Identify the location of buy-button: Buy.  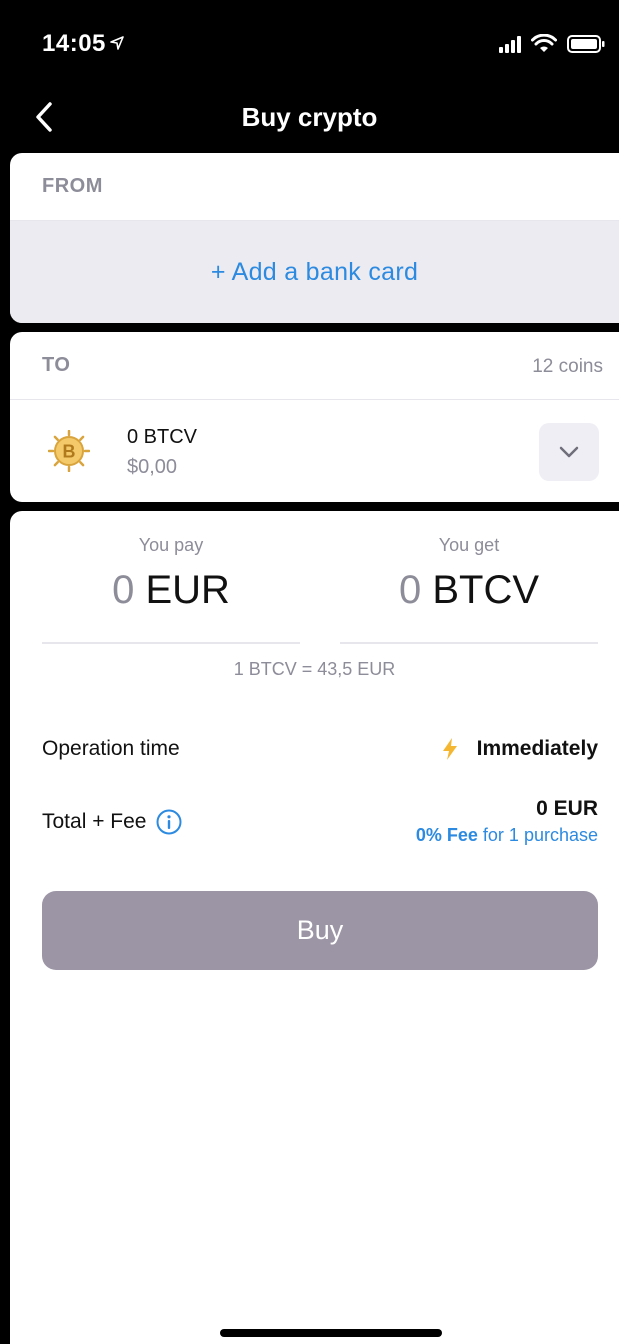
(320, 930).